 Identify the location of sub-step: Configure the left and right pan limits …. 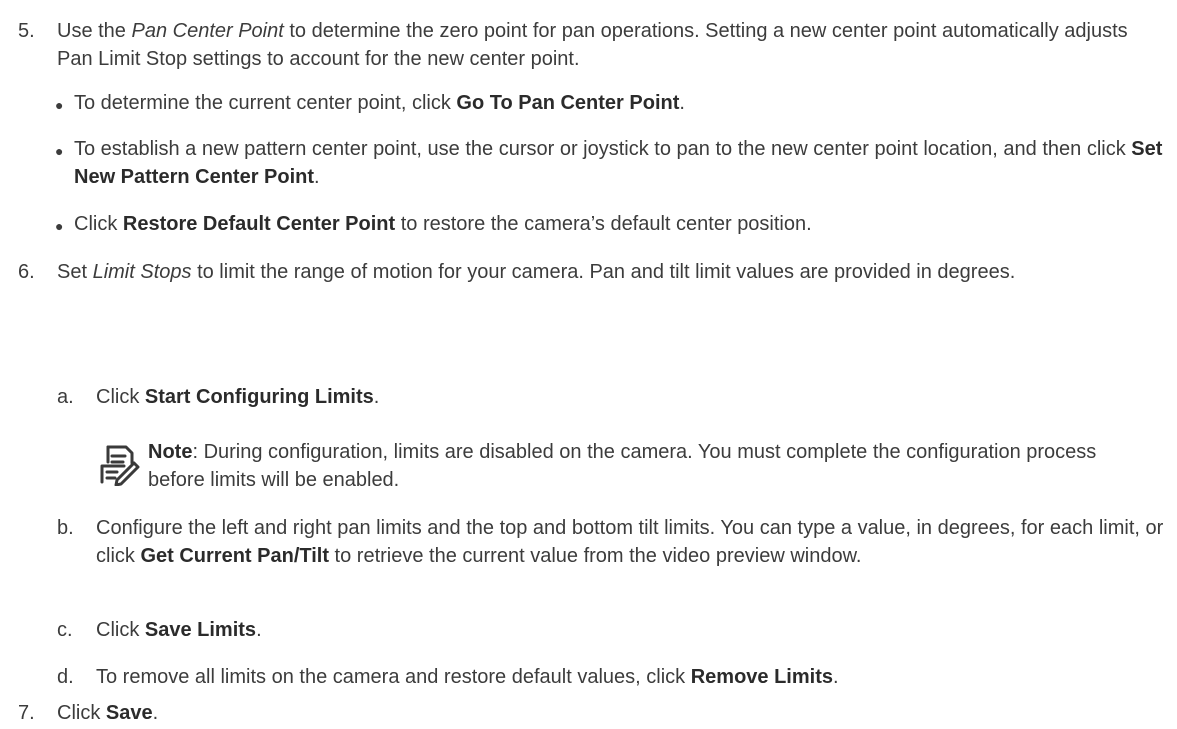
(631, 542).